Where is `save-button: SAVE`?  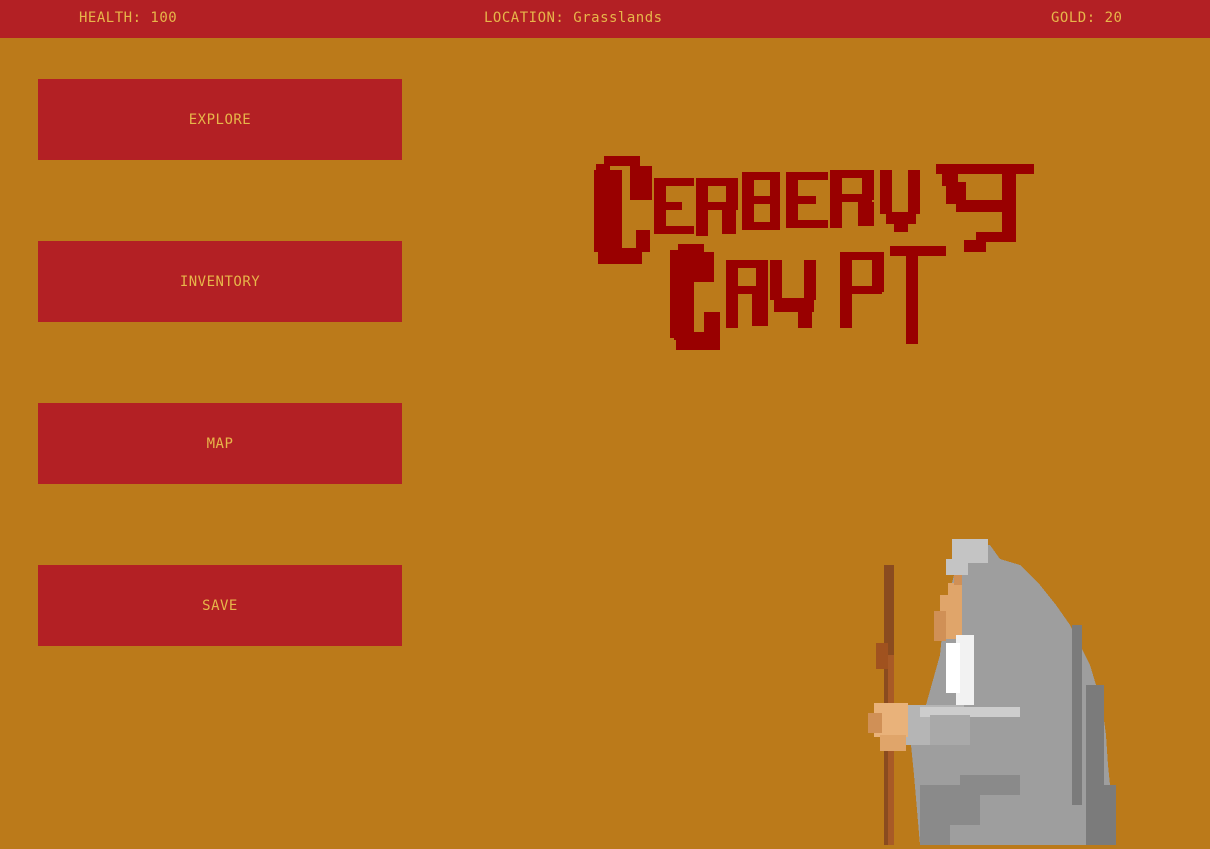
save-button: SAVE is located at coordinates (220, 605).